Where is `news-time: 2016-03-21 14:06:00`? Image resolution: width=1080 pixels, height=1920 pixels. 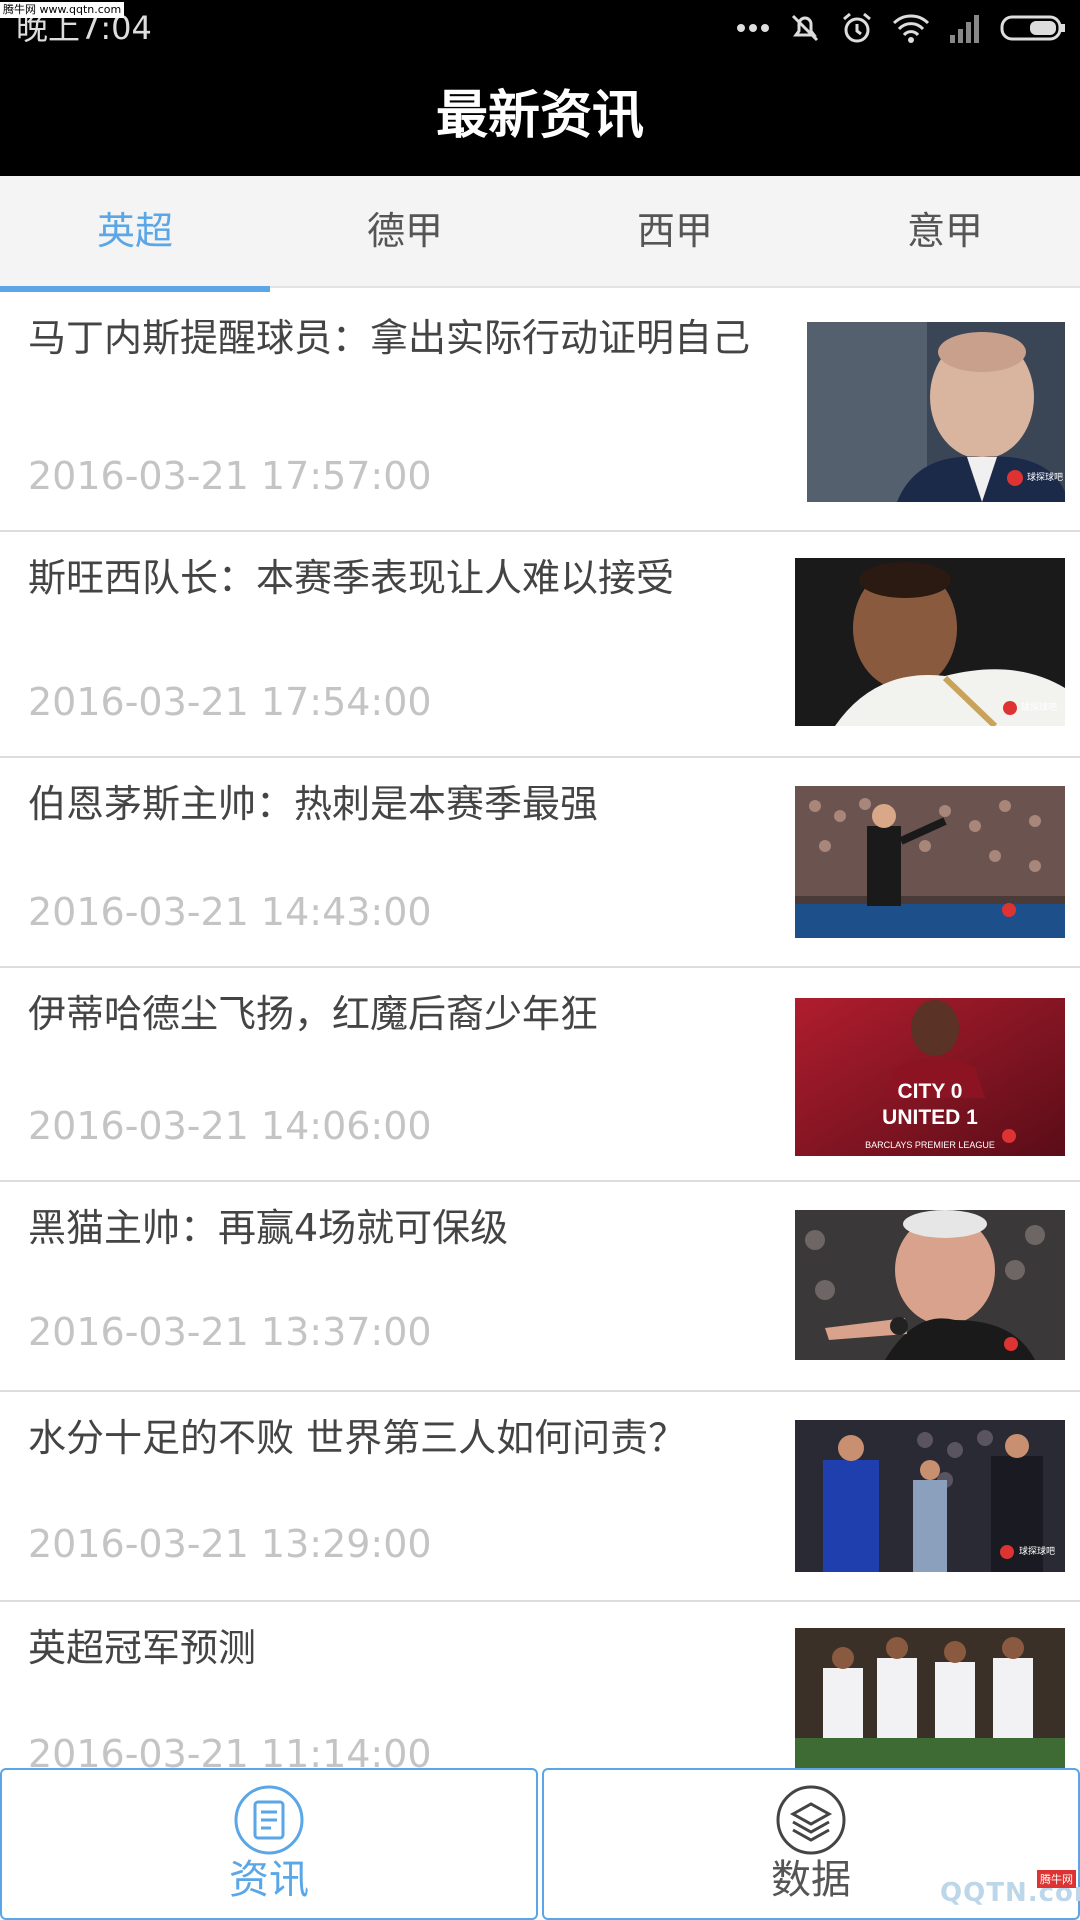 news-time: 2016-03-21 14:06:00 is located at coordinates (230, 1126).